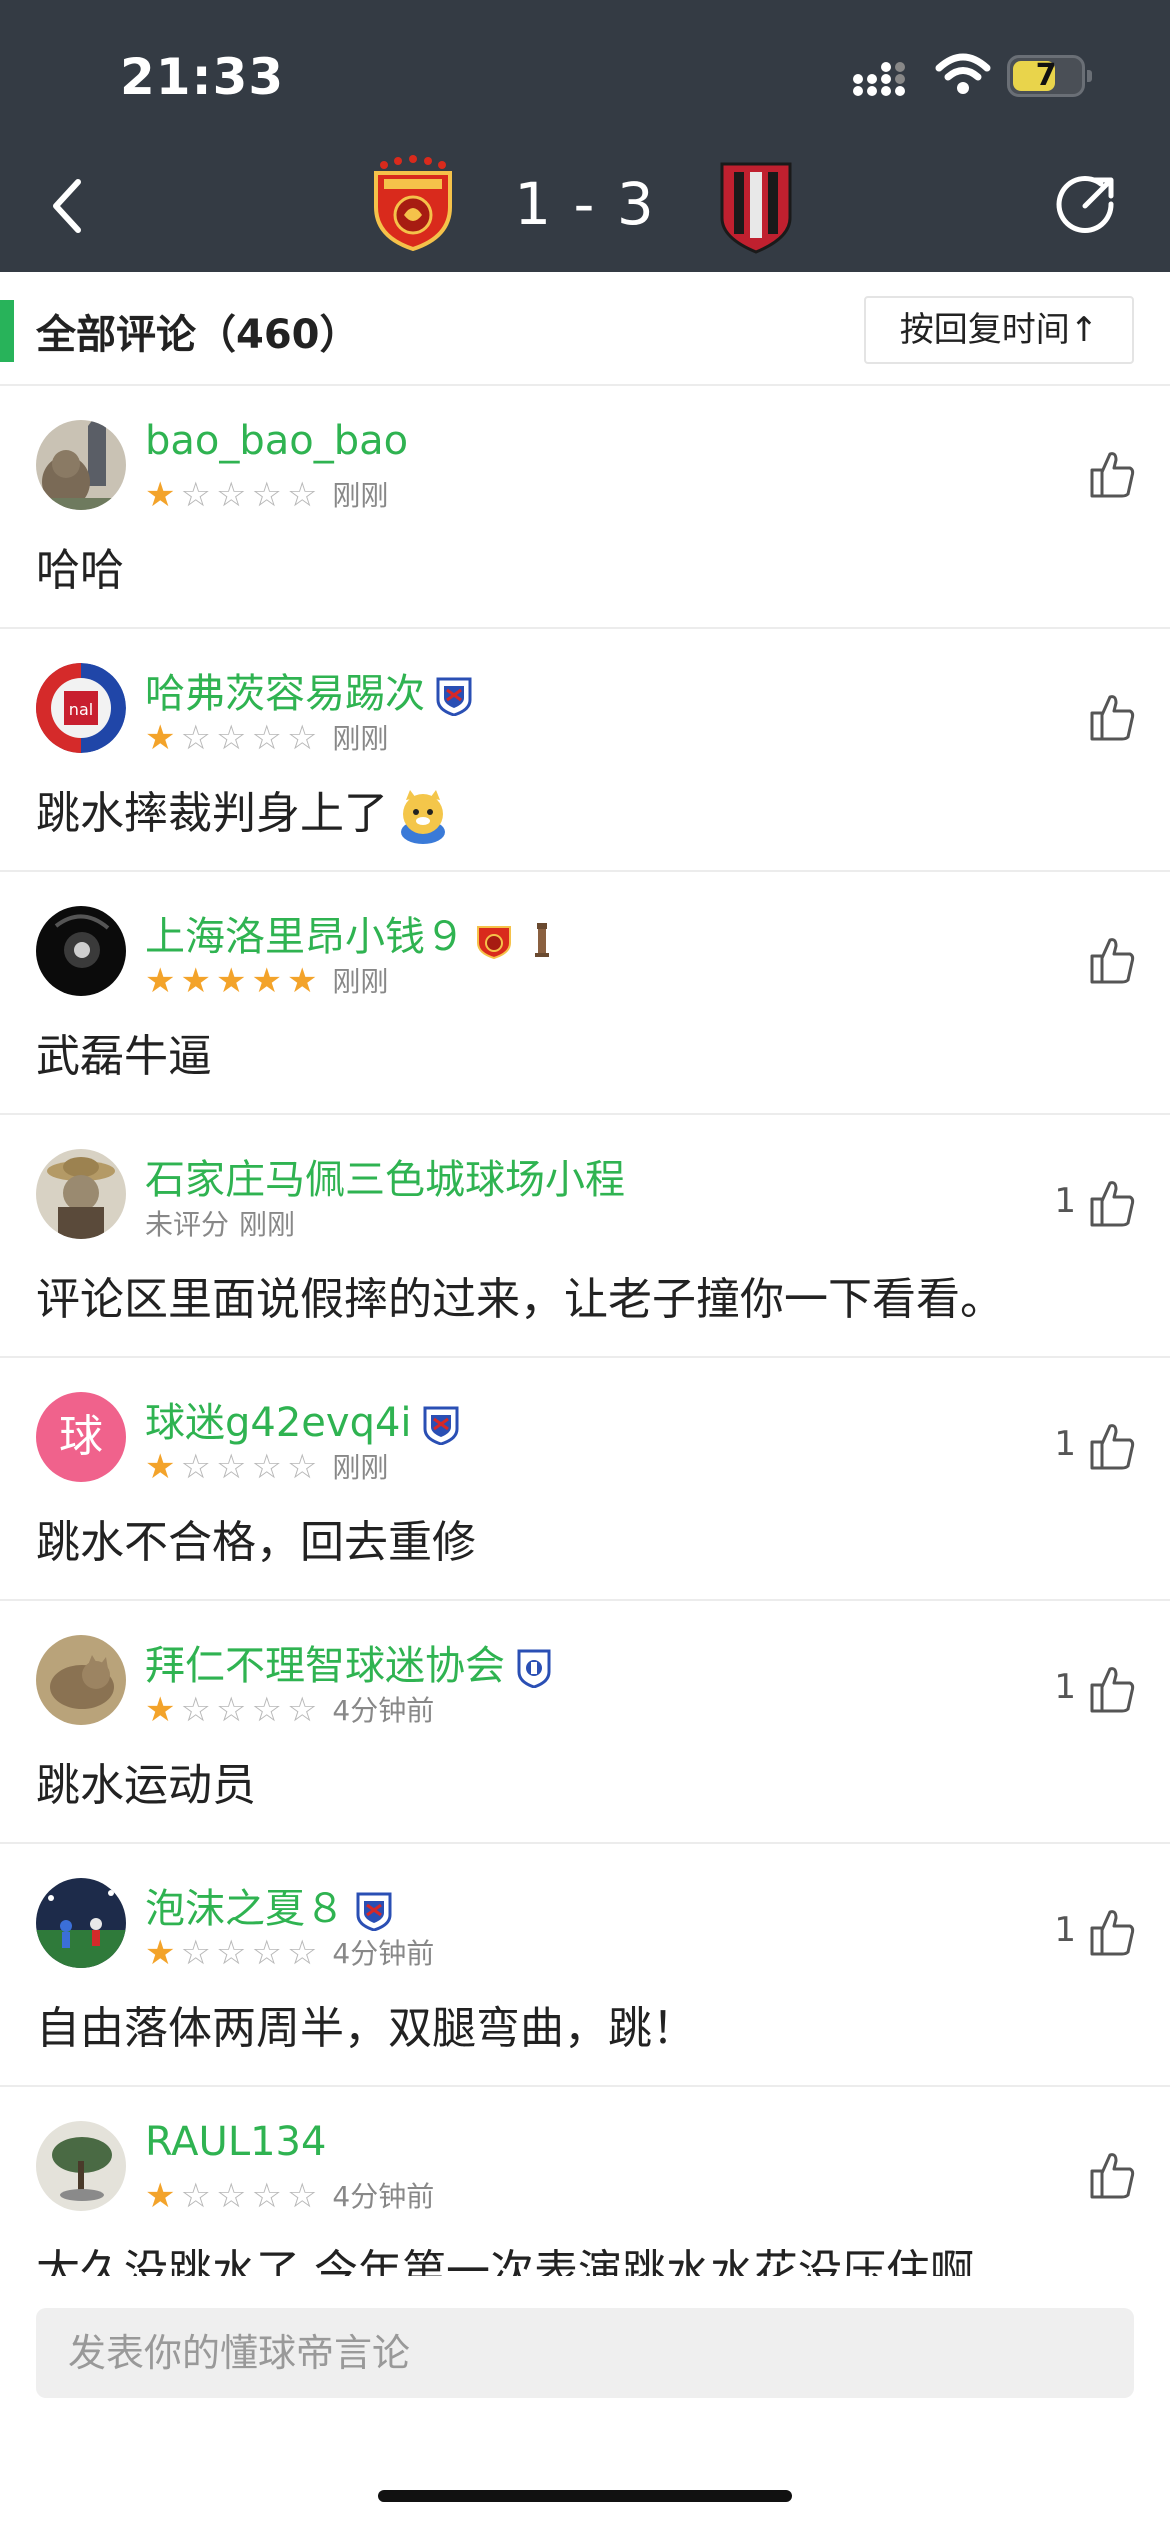  Describe the element at coordinates (585, 2181) in the screenshot. I see `comment-item: RAUL134 ★ ☆ ☆ ☆ ☆ 4分钟前 太久没跳水了,今年第一次表演跳水水花没压住啊` at that location.